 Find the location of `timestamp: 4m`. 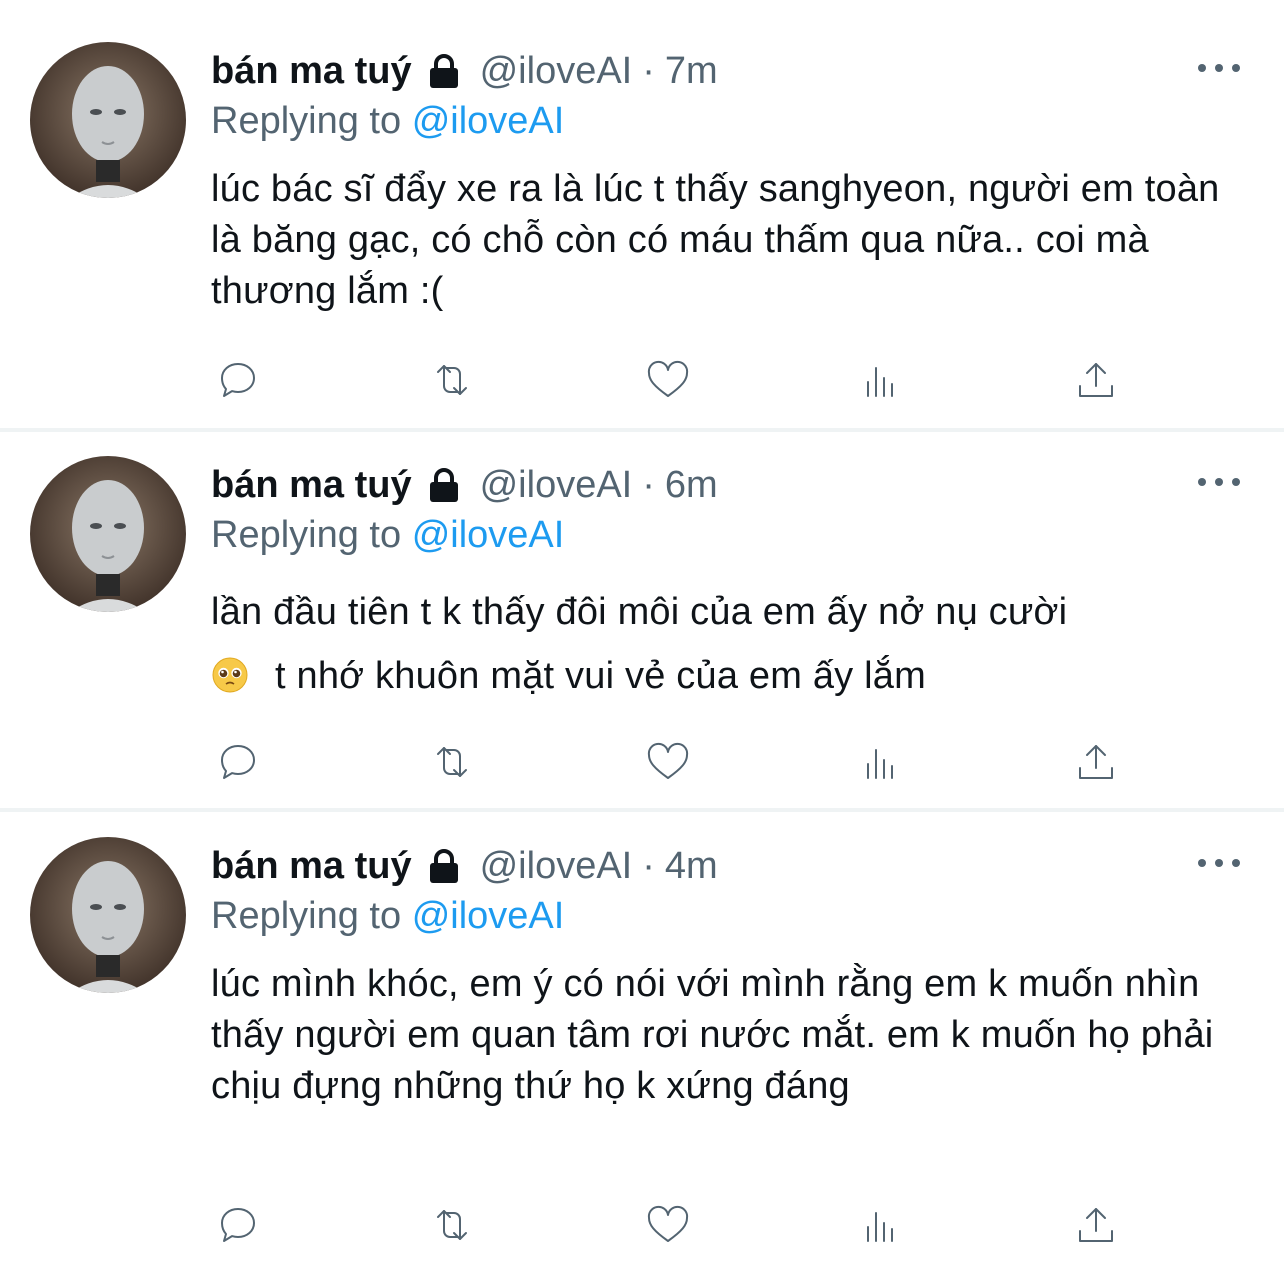

timestamp: 4m is located at coordinates (691, 866).